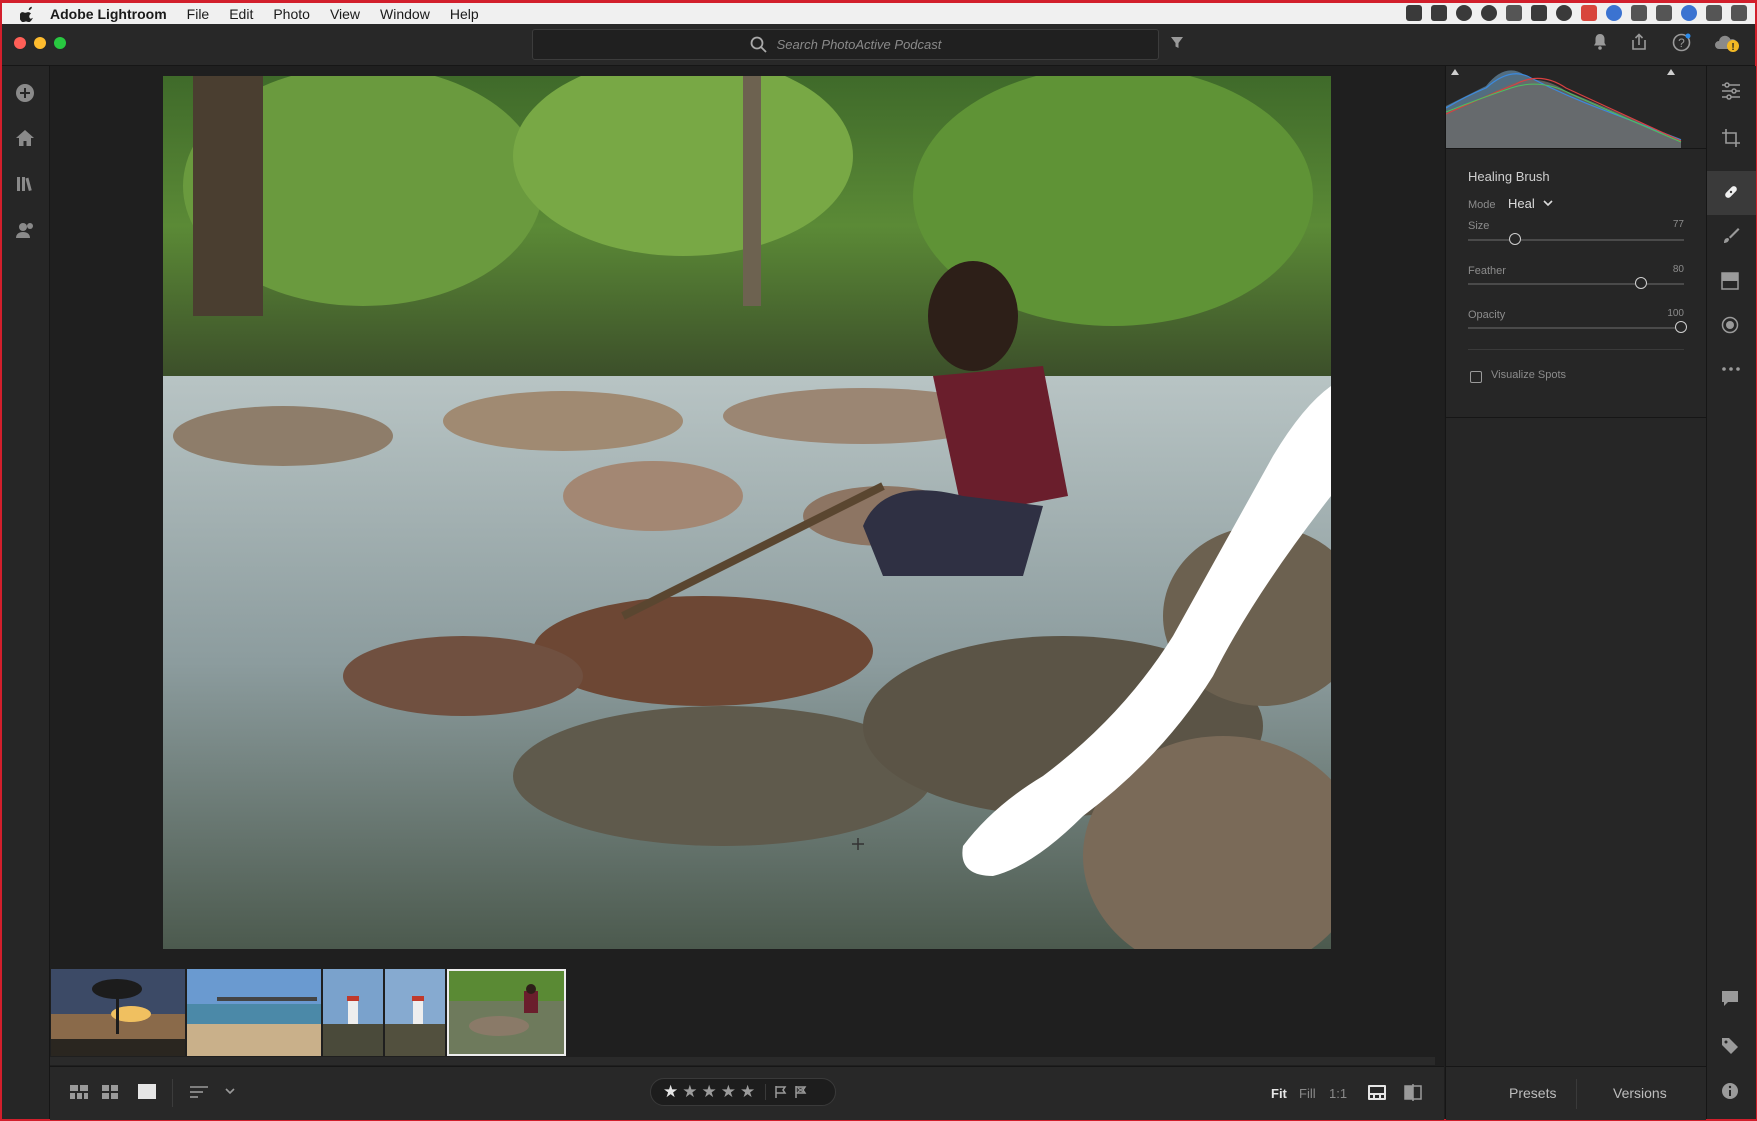 This screenshot has height=1121, width=1757. Describe the element at coordinates (1641, 283) in the screenshot. I see `feather-slider-handle` at that location.